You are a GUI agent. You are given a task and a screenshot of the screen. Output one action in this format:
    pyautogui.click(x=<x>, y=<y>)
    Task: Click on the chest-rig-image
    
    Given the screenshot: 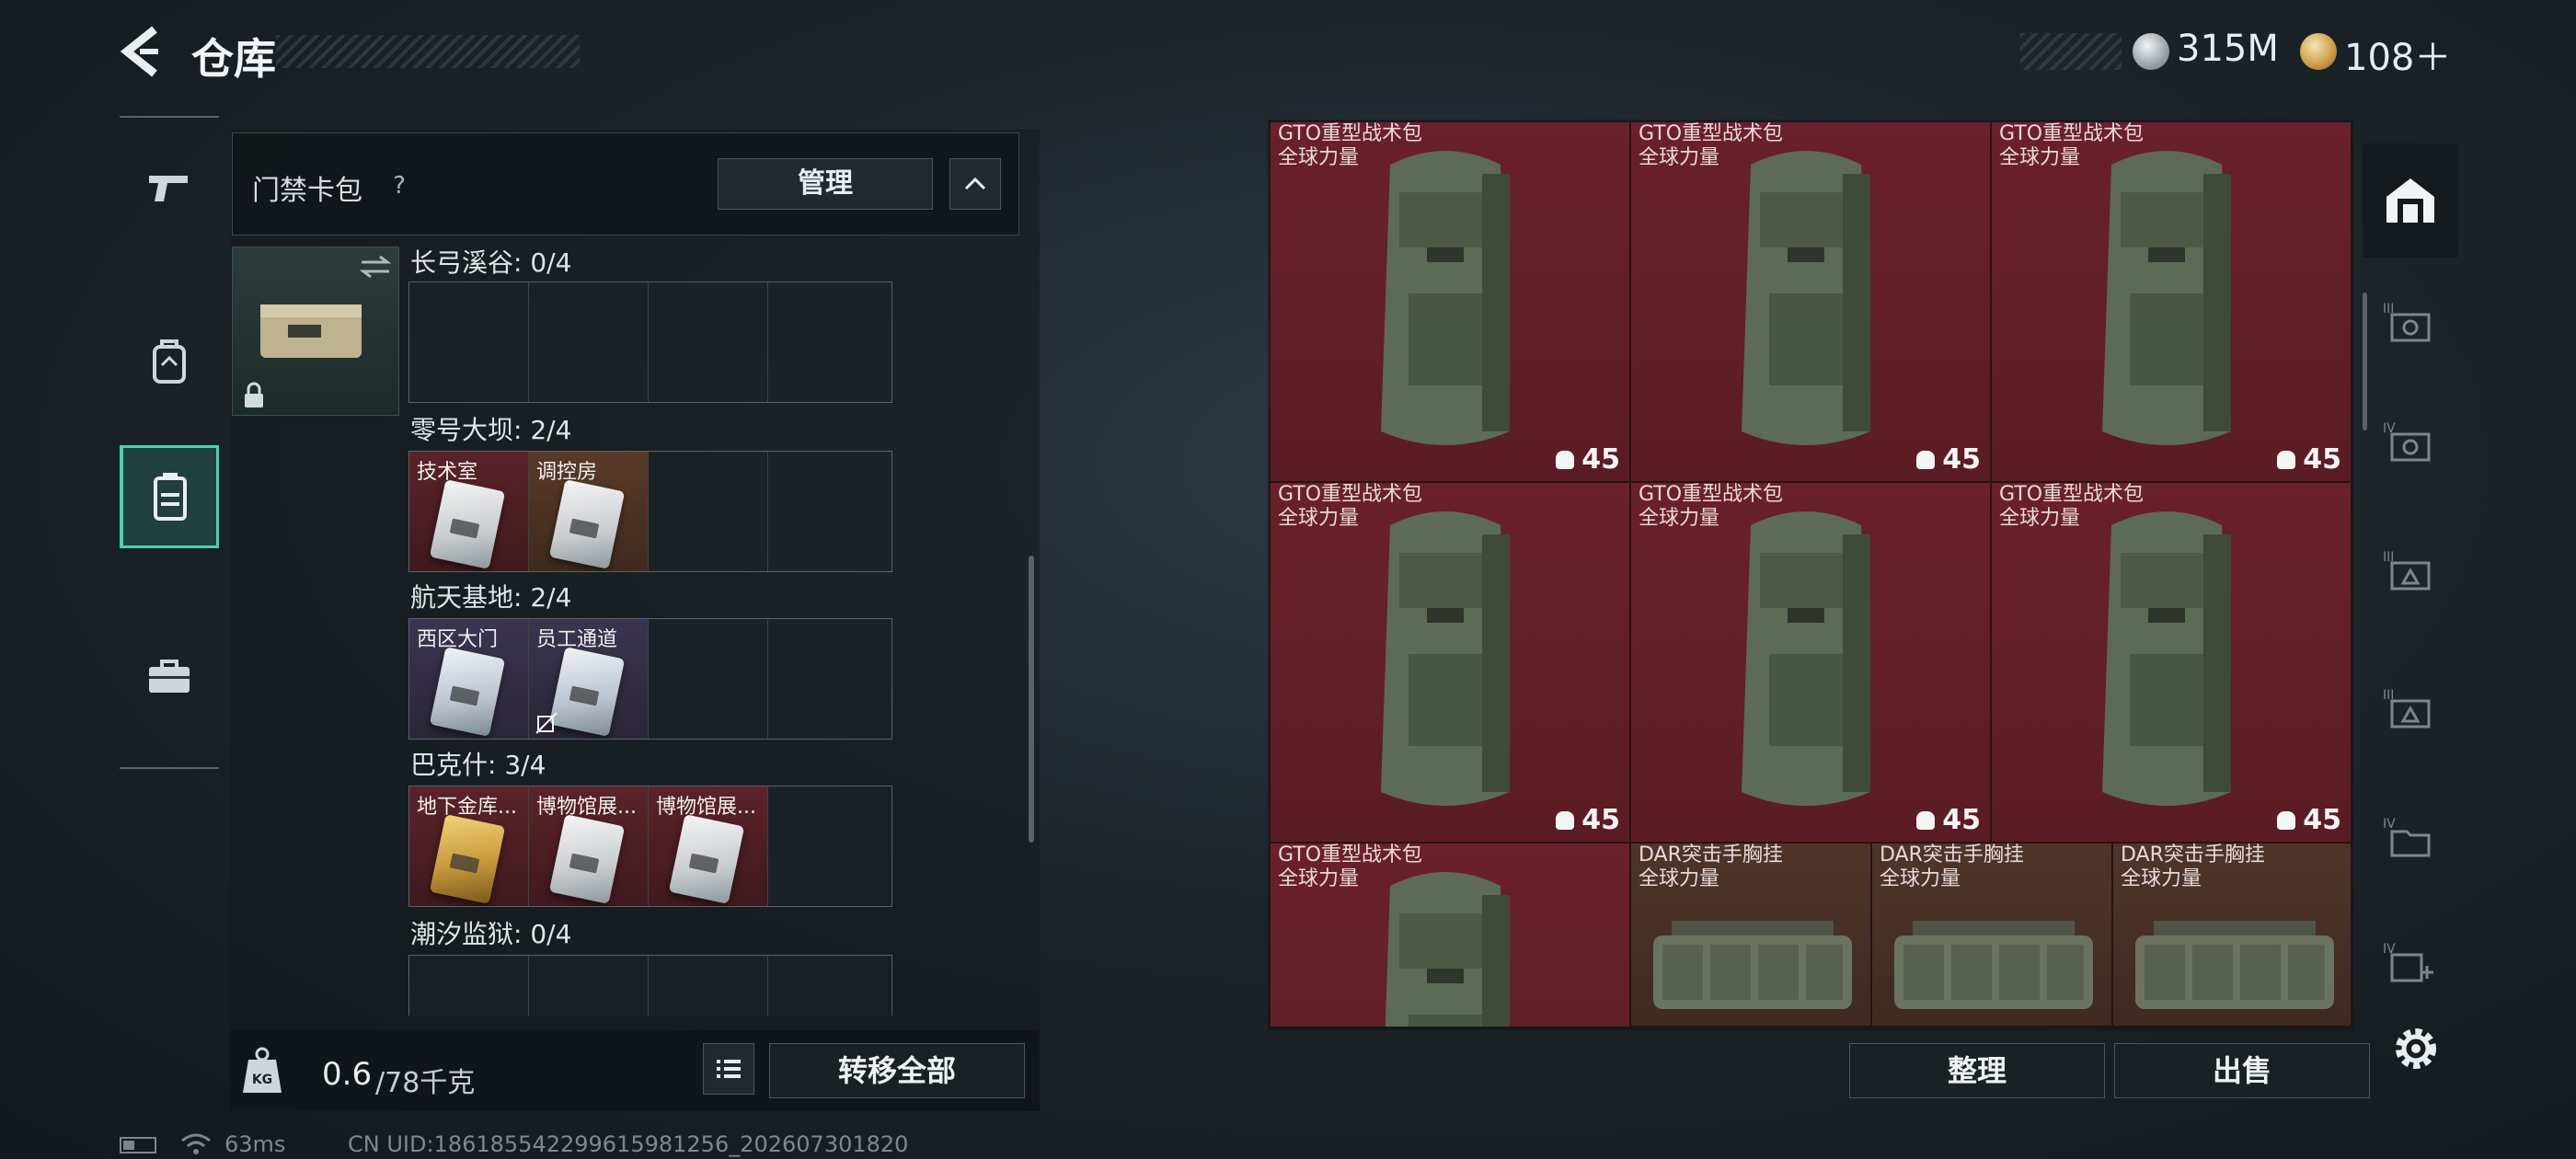 What is the action you would take?
    pyautogui.click(x=1752, y=965)
    